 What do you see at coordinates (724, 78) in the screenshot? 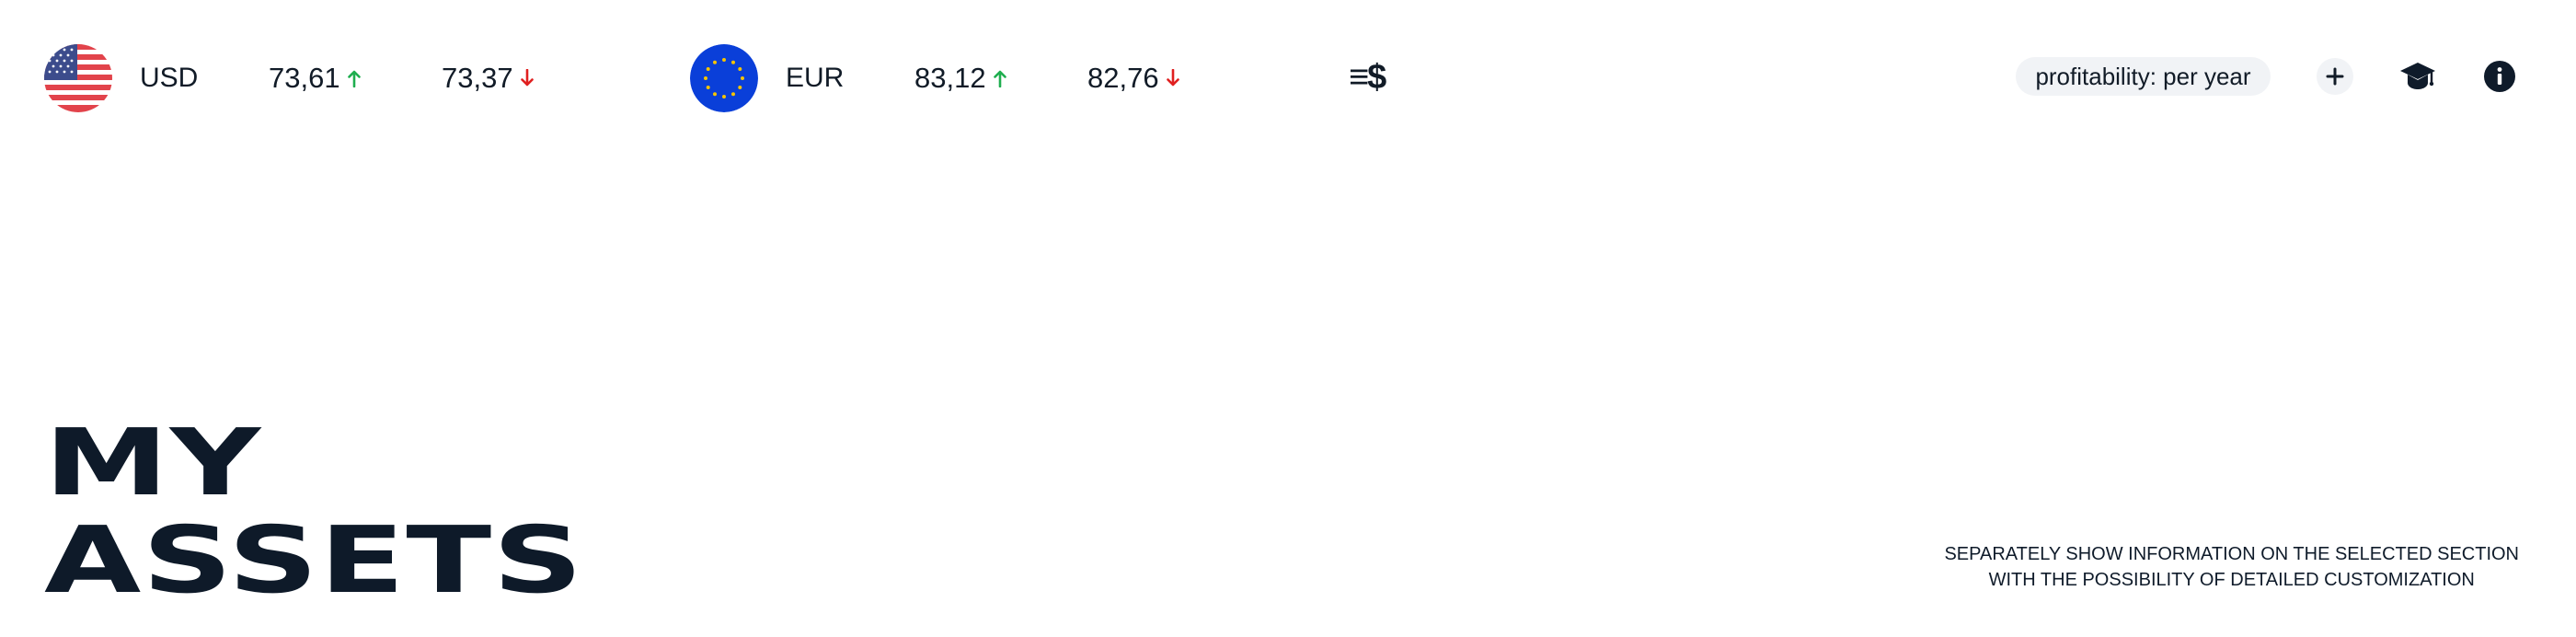
I see `eu-flag-icon` at bounding box center [724, 78].